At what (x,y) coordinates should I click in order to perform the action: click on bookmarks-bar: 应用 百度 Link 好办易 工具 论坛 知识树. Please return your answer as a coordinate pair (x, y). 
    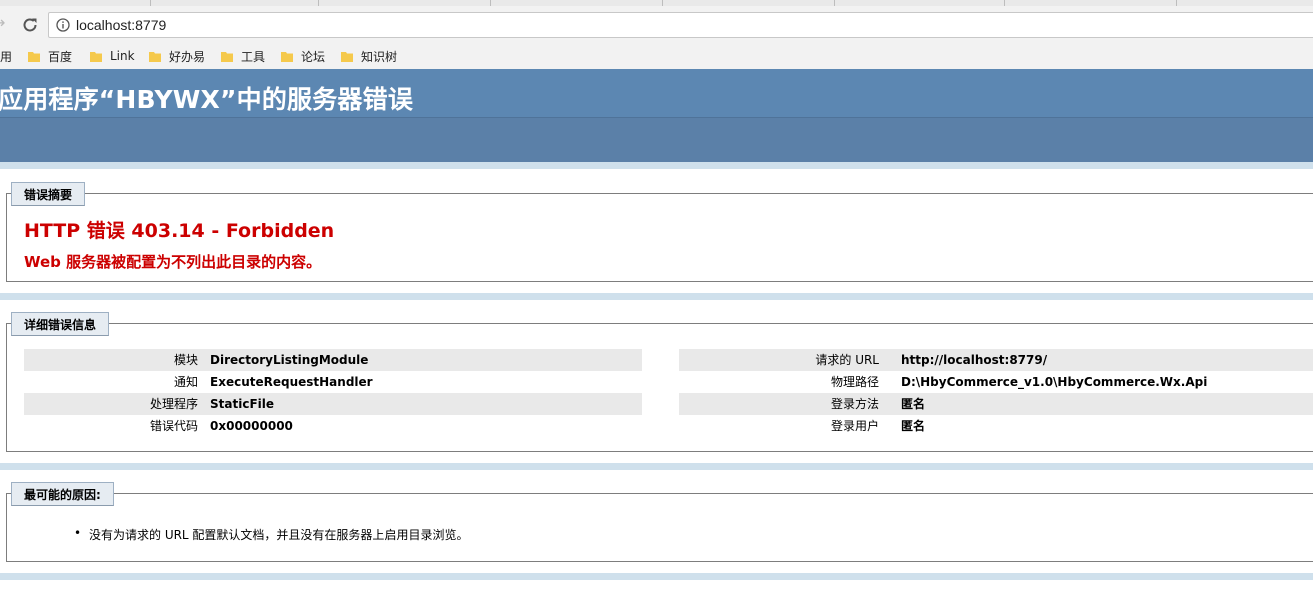
    Looking at the image, I should click on (656, 56).